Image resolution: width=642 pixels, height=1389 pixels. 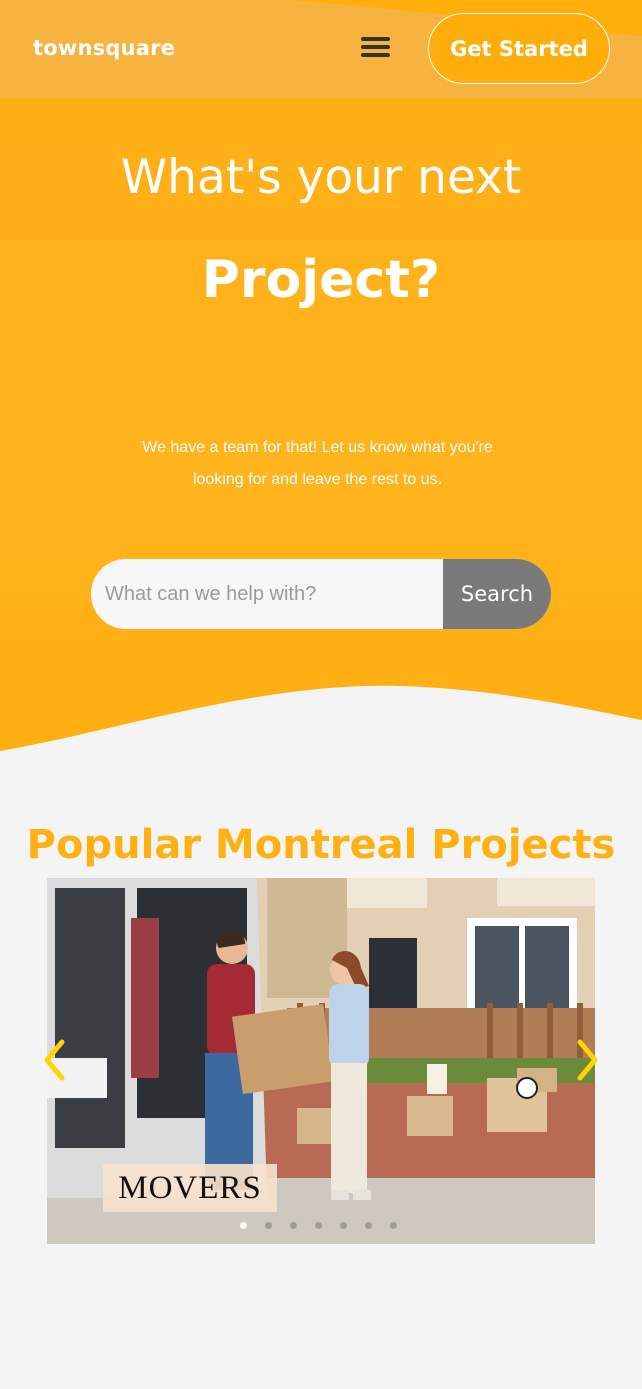 What do you see at coordinates (104, 48) in the screenshot?
I see `logo: townsquare` at bounding box center [104, 48].